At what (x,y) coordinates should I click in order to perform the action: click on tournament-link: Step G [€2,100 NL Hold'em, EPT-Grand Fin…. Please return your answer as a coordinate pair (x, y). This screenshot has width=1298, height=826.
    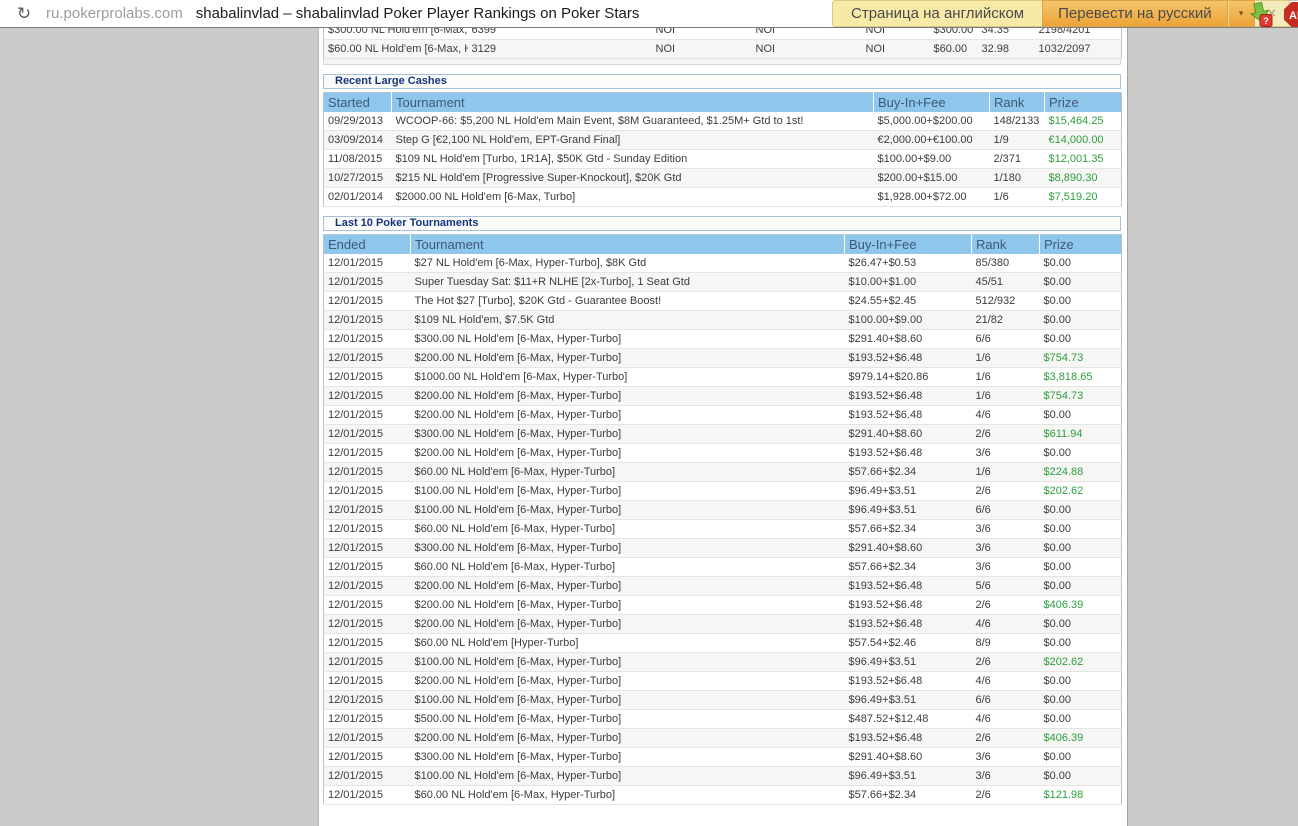
    Looking at the image, I should click on (632, 140).